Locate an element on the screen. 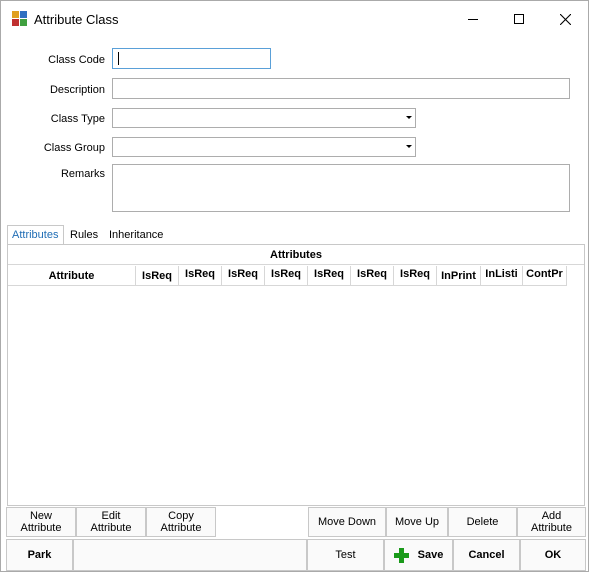 The image size is (589, 572). new-attribute-button: New Attribute is located at coordinates (41, 522).